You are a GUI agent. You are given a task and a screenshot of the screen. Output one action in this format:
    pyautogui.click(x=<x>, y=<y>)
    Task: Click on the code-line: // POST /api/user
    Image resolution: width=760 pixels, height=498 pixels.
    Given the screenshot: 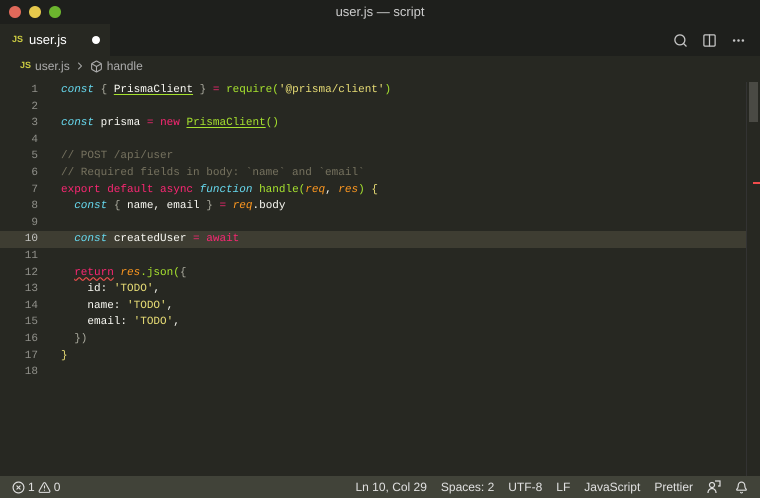 What is the action you would take?
    pyautogui.click(x=117, y=156)
    